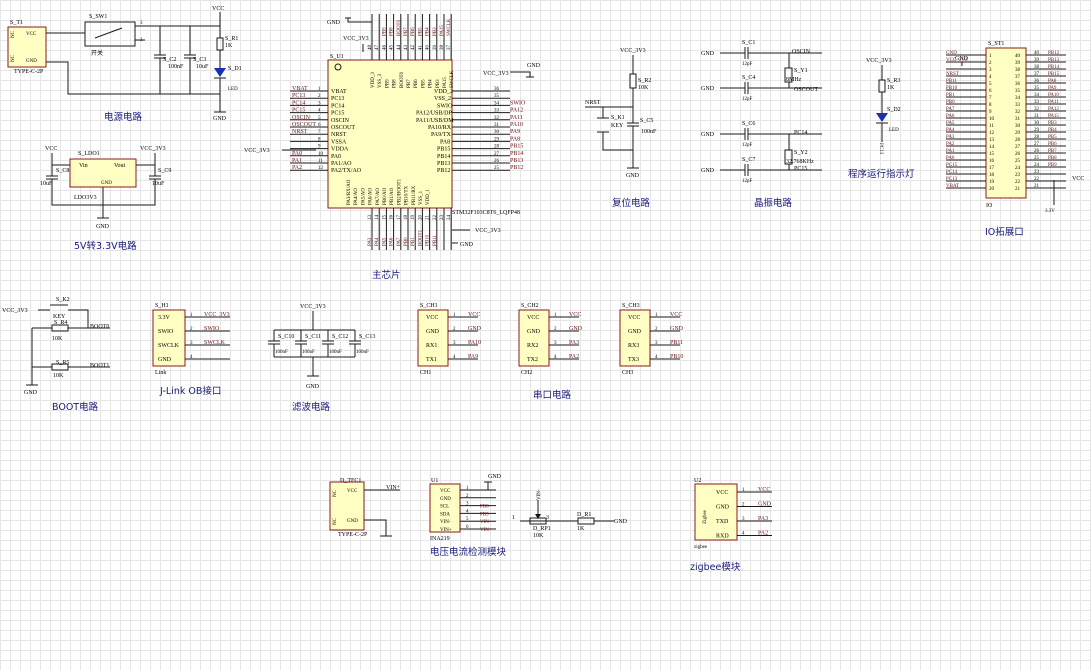 The image size is (1091, 670). I want to click on mcu-pin-number: 20, so click(420, 218).